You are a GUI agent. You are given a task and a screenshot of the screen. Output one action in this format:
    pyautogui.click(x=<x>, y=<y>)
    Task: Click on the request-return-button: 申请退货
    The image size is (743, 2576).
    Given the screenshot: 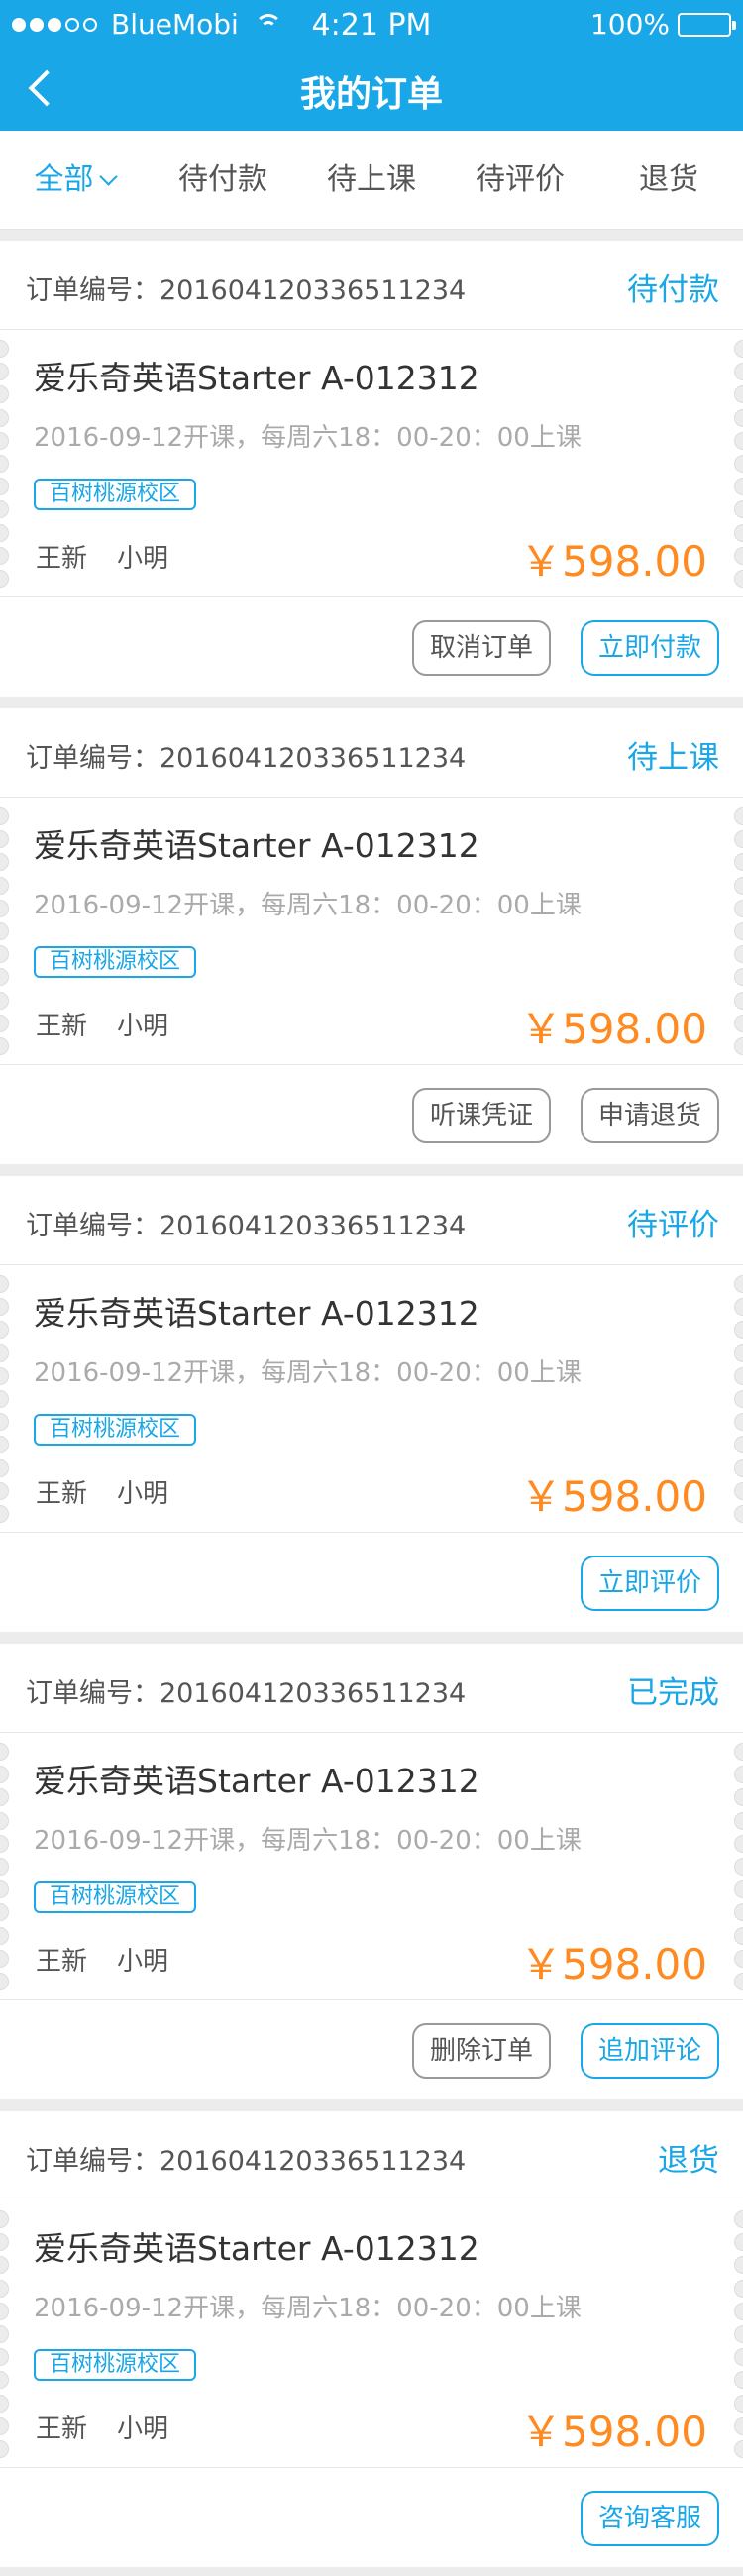 What is the action you would take?
    pyautogui.click(x=649, y=1116)
    